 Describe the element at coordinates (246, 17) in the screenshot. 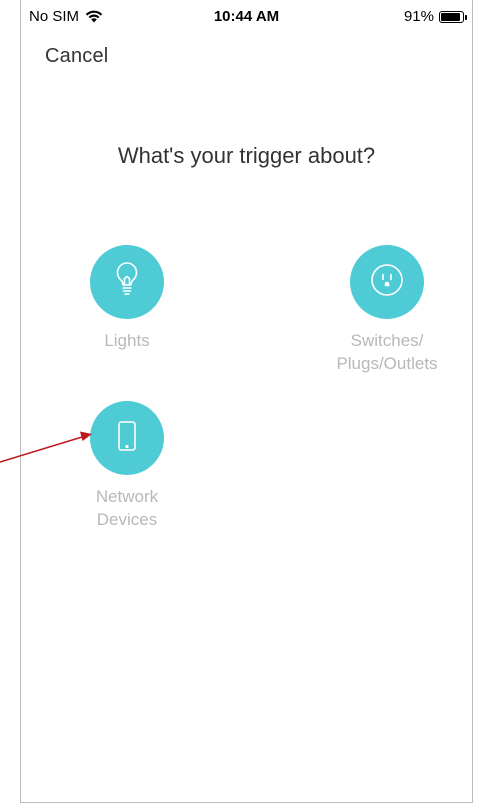

I see `status-bar: No SIM 10:44 AM 91%` at that location.